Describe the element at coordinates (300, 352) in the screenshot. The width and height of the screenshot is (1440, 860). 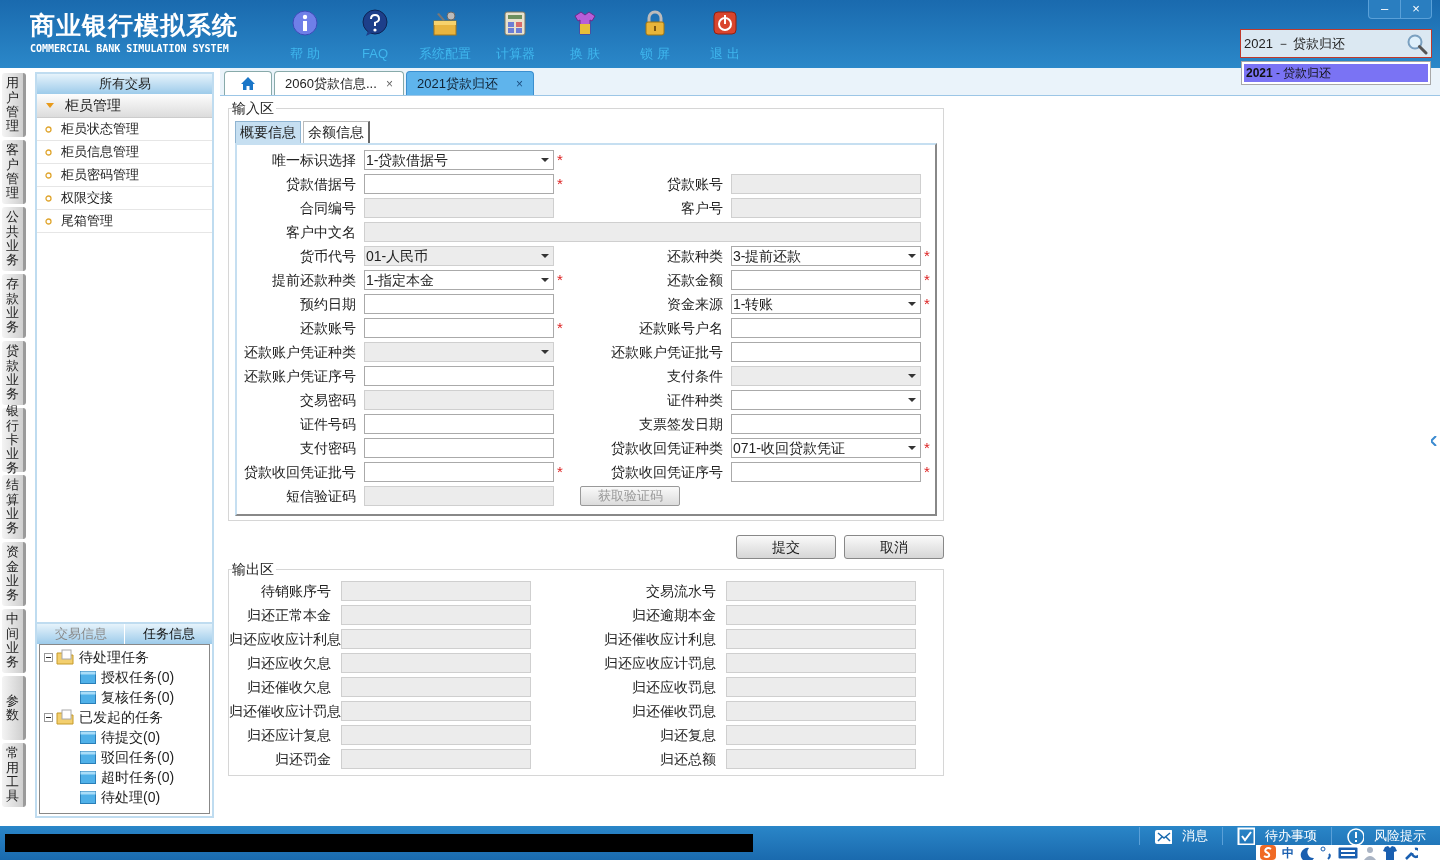
I see `field-label: 还款账户凭证种类` at that location.